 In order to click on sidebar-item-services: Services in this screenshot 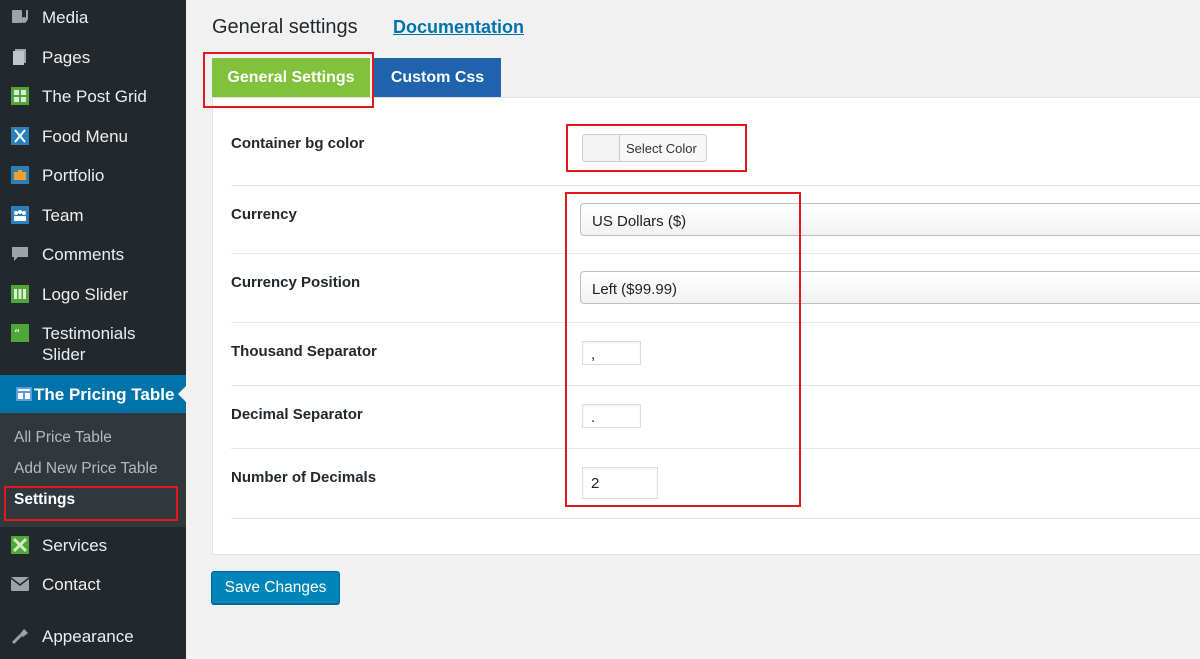, I will do `click(93, 546)`.